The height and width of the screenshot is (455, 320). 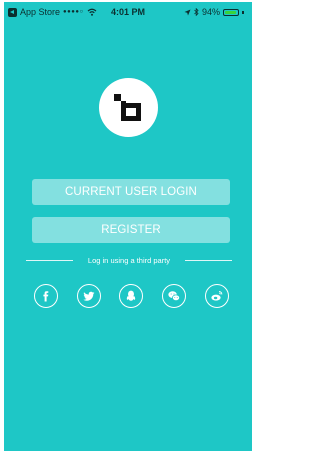 I want to click on third-party-divider: Log in using a third party, so click(x=129, y=261).